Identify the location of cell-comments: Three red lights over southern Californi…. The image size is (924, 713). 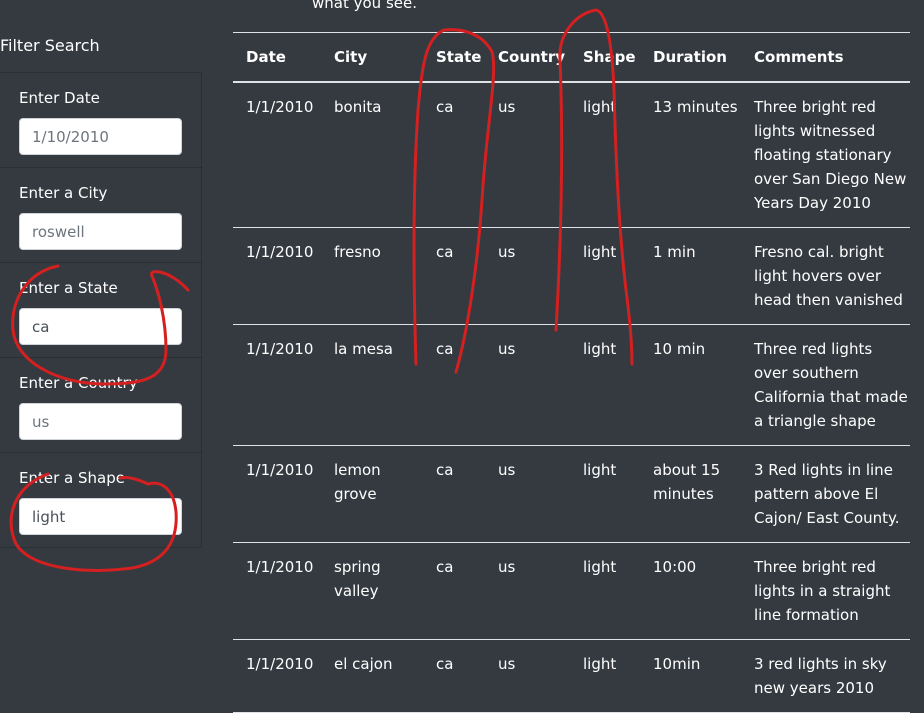
(825, 385).